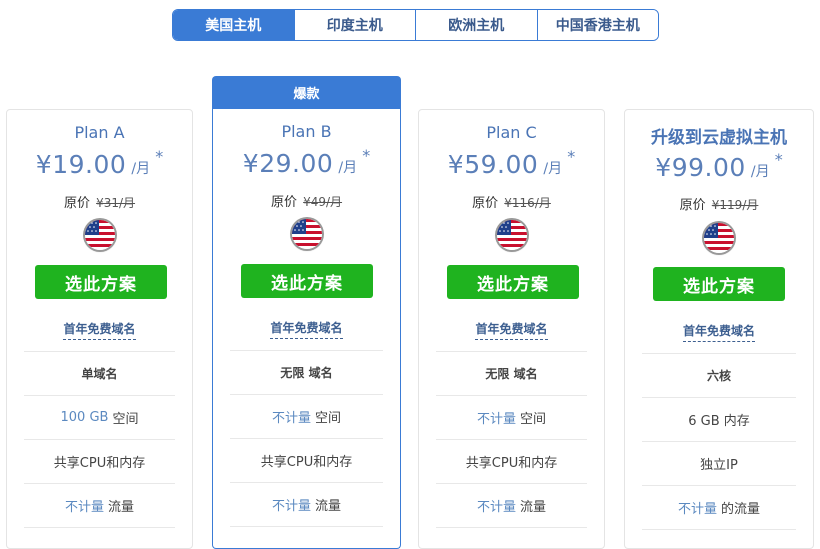 The width and height of the screenshot is (820, 549). I want to click on feature-list: 首年免费域名 六核 6 GB 内存 独立IP 不计量 的流量, so click(719, 423).